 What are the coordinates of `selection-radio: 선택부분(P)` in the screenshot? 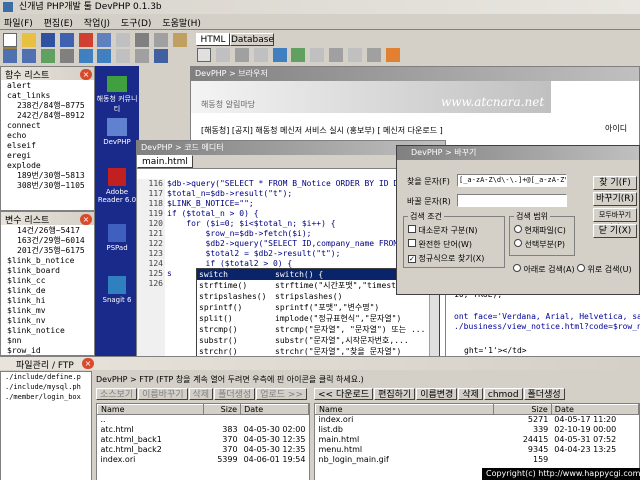 It's located at (539, 244).